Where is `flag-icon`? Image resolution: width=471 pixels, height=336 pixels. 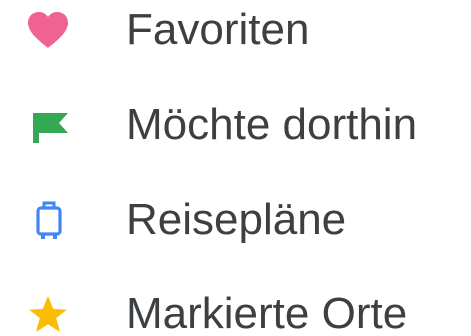
flag-icon is located at coordinates (48, 125).